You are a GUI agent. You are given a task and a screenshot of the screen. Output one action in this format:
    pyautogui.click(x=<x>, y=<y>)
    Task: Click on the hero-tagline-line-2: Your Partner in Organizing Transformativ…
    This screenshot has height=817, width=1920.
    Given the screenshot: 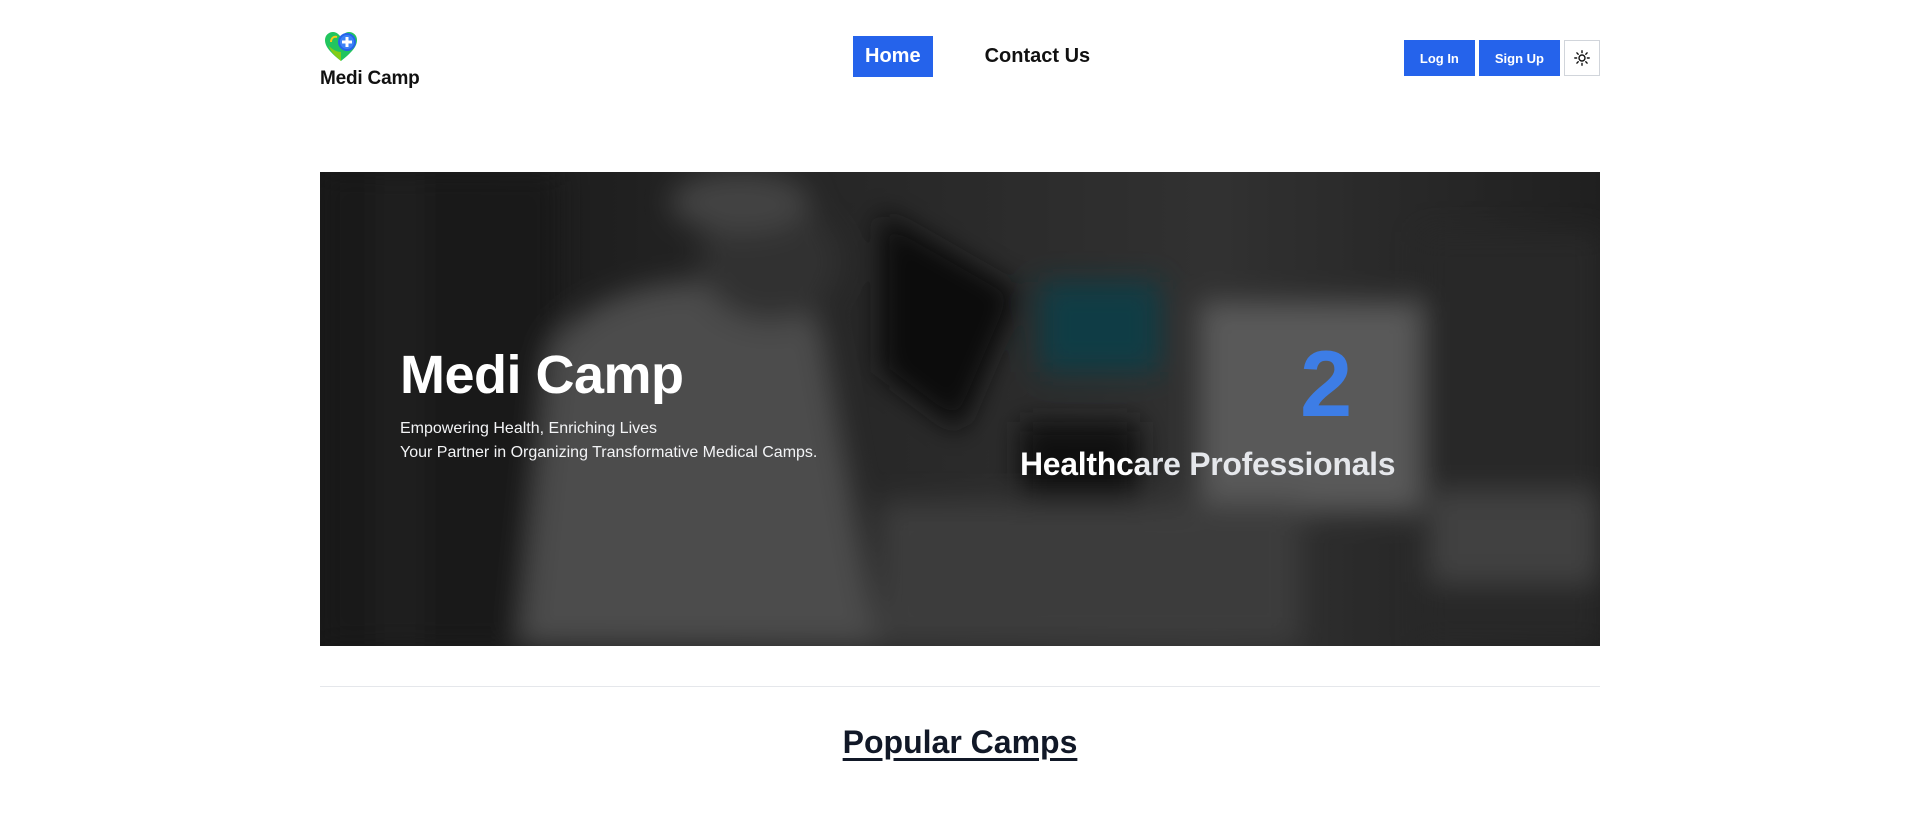 What is the action you would take?
    pyautogui.click(x=609, y=452)
    